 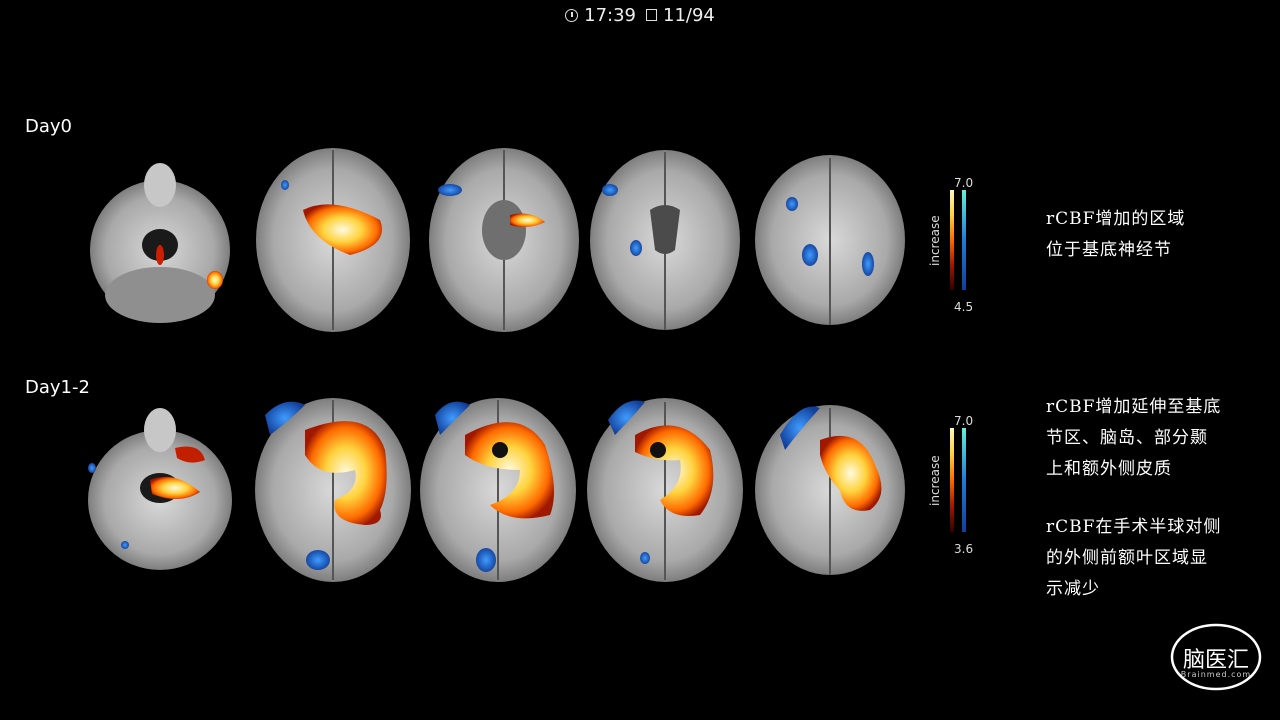 I want to click on brainmed-logo: 脑医汇 Brainmed.com, so click(x=1216, y=657).